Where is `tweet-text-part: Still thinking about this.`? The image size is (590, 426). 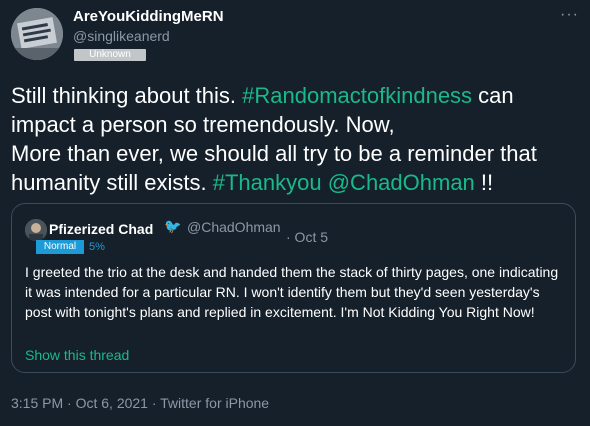 tweet-text-part: Still thinking about this. is located at coordinates (127, 95).